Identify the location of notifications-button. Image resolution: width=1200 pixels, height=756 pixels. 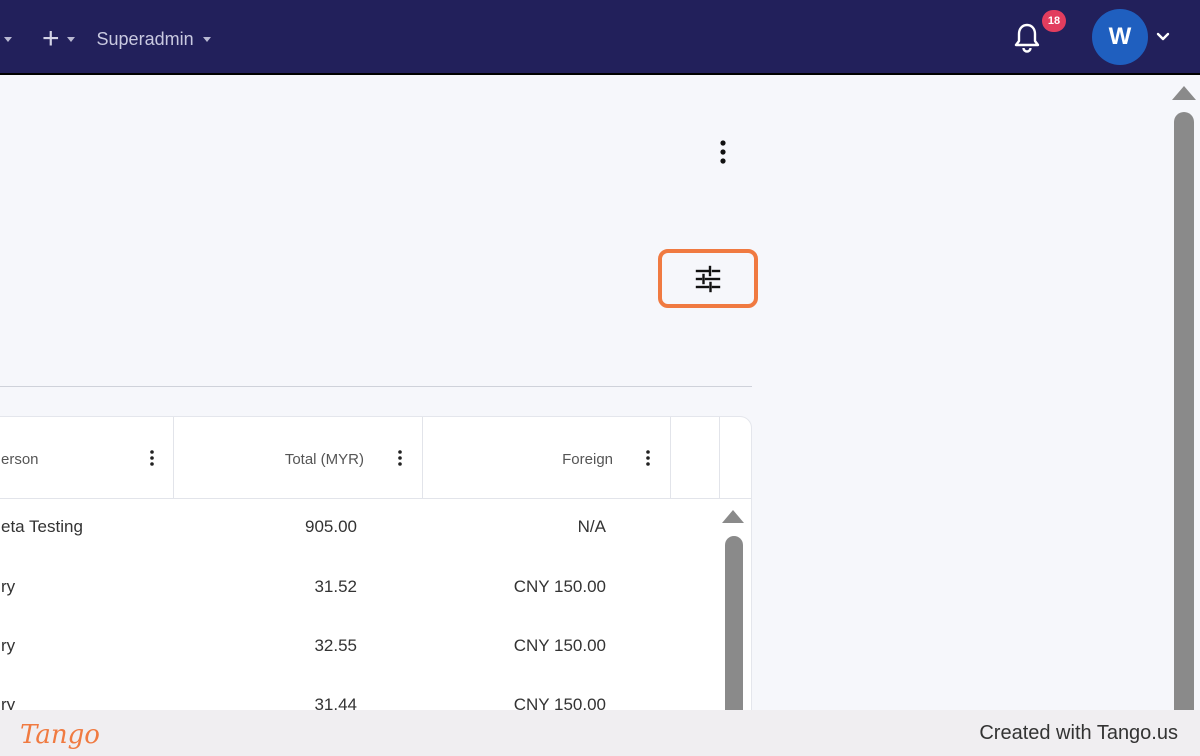
(1027, 38).